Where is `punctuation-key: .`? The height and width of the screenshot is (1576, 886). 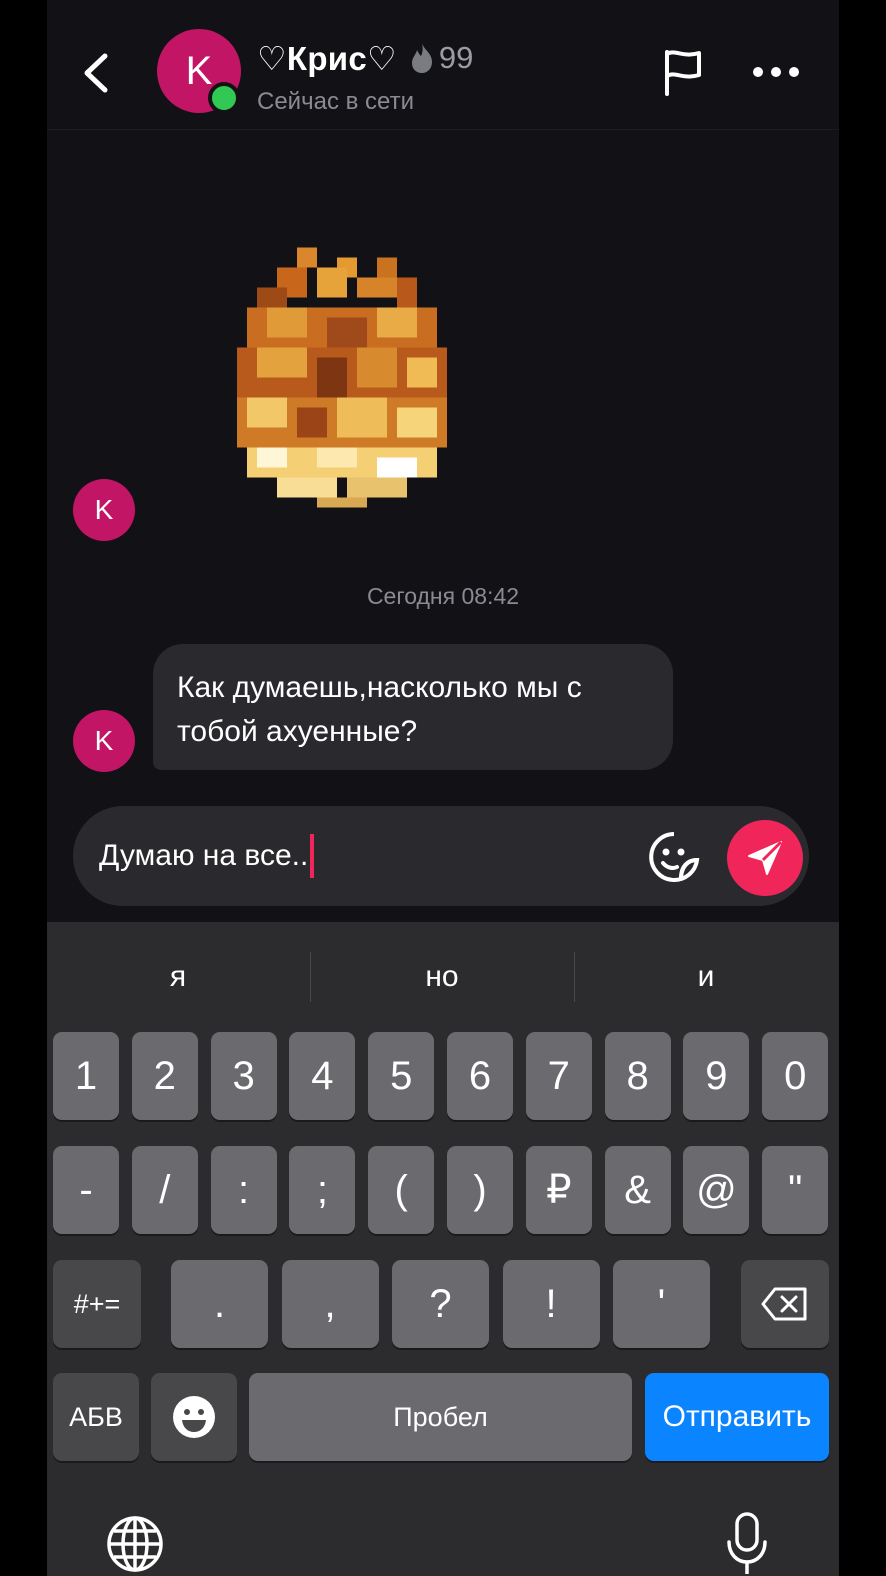
punctuation-key: . is located at coordinates (219, 1304).